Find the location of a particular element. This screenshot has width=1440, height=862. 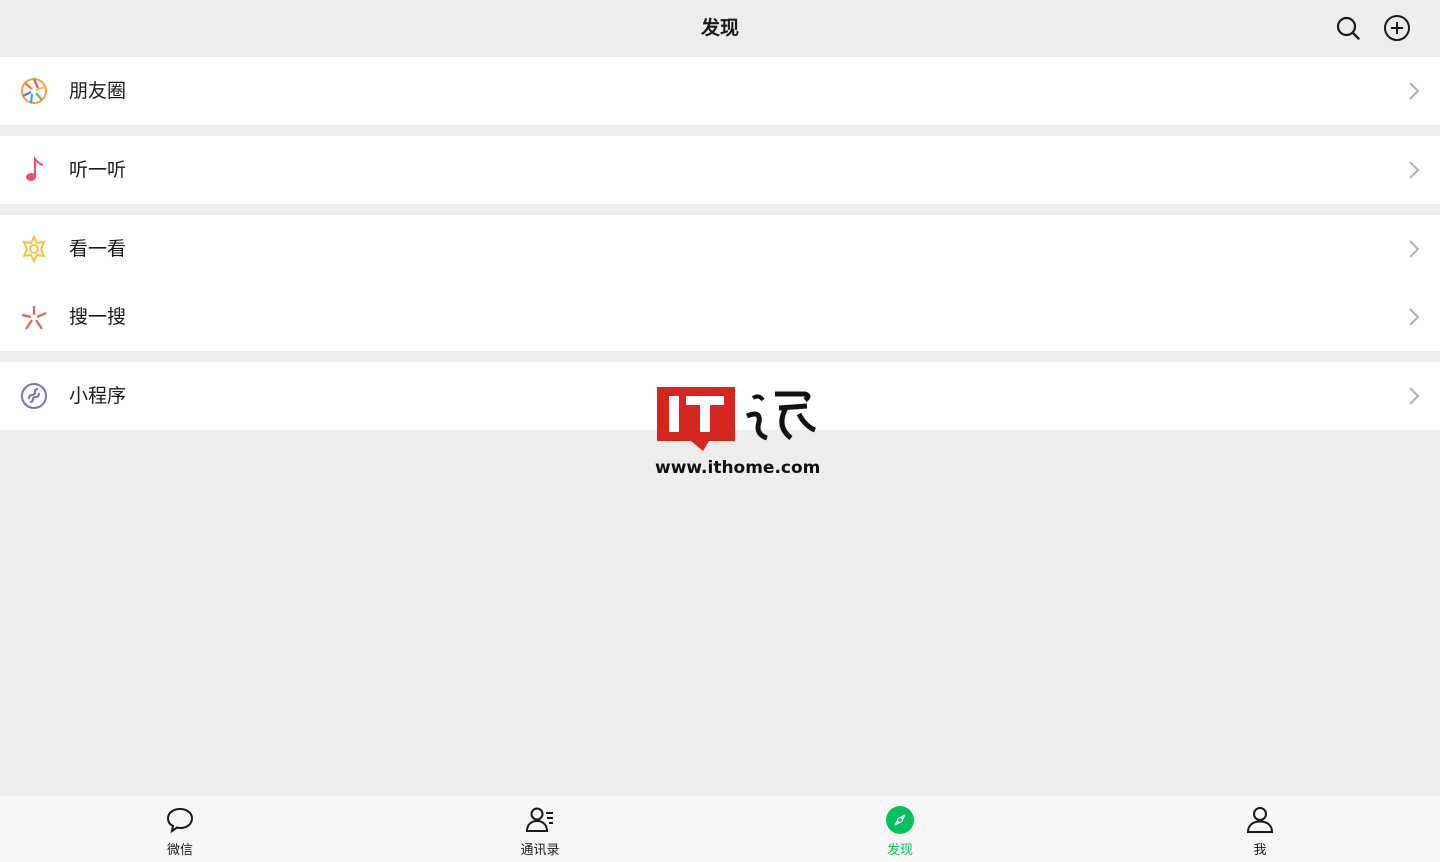

top-navigation-bar: 发现 is located at coordinates (720, 28).